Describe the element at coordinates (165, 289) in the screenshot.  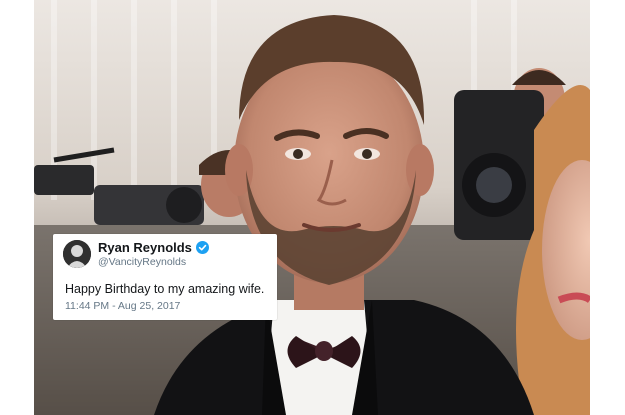
I see `tweet-text: Happy Birthday to my amazing wife.` at that location.